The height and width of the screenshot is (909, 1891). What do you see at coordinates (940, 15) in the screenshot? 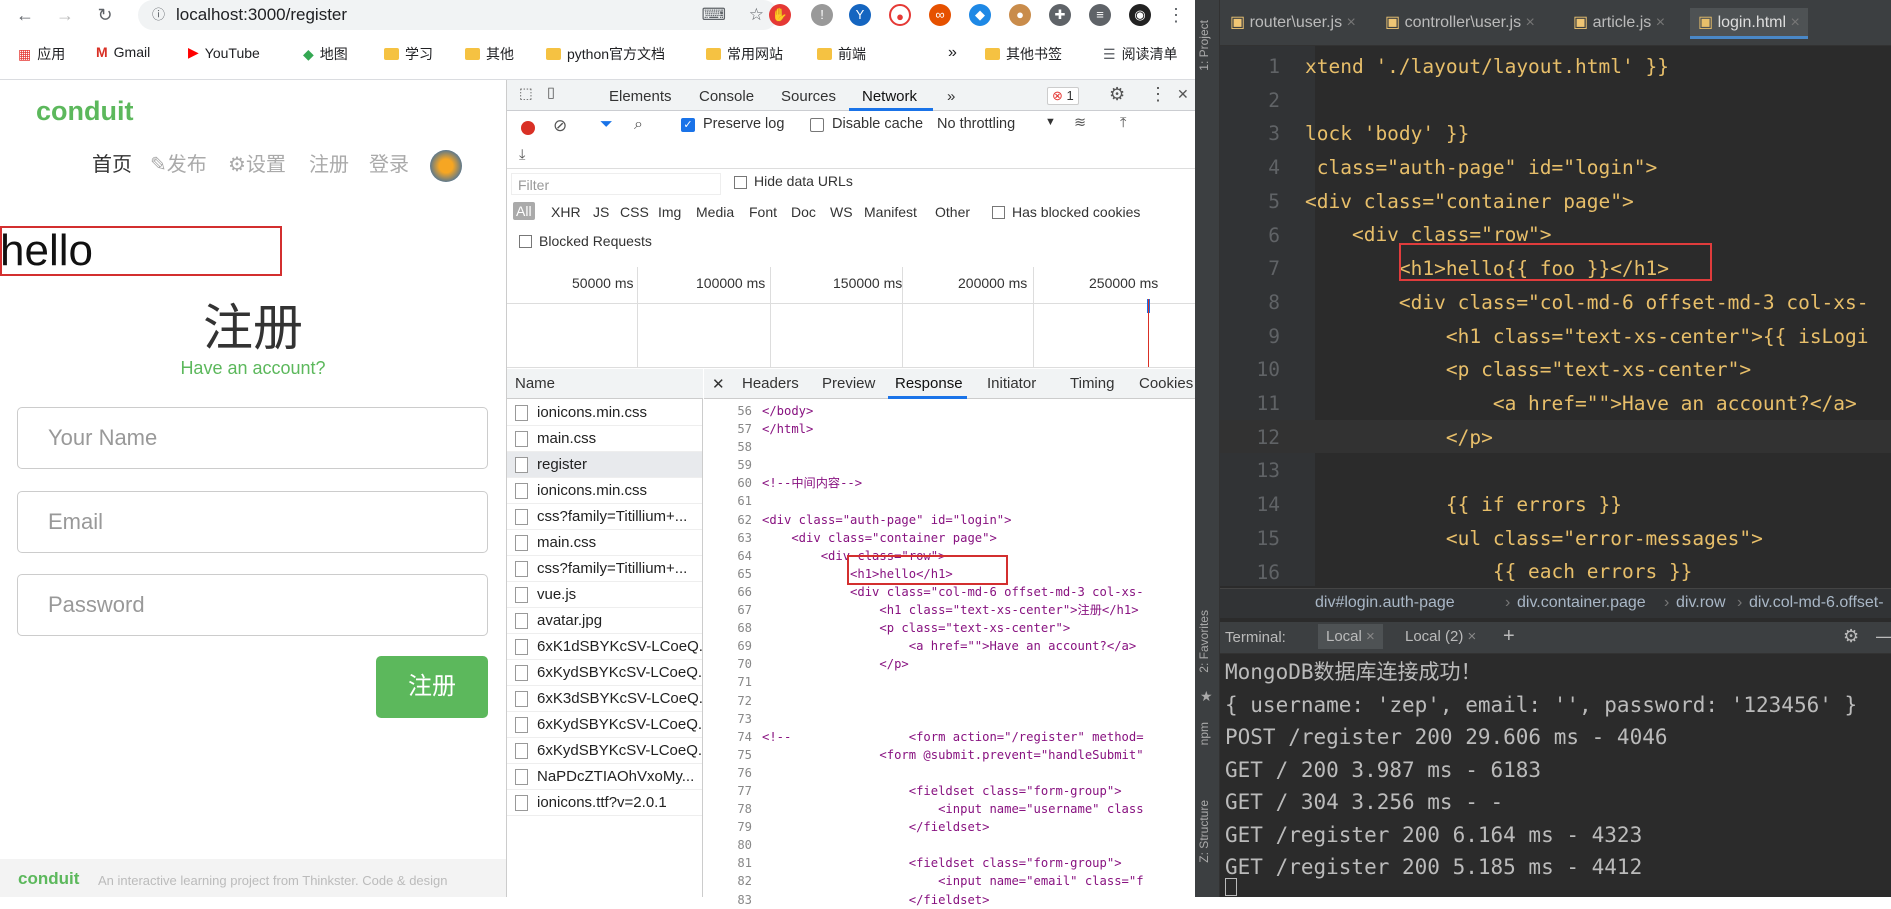
I see `extension-glasses-icon: ∞` at bounding box center [940, 15].